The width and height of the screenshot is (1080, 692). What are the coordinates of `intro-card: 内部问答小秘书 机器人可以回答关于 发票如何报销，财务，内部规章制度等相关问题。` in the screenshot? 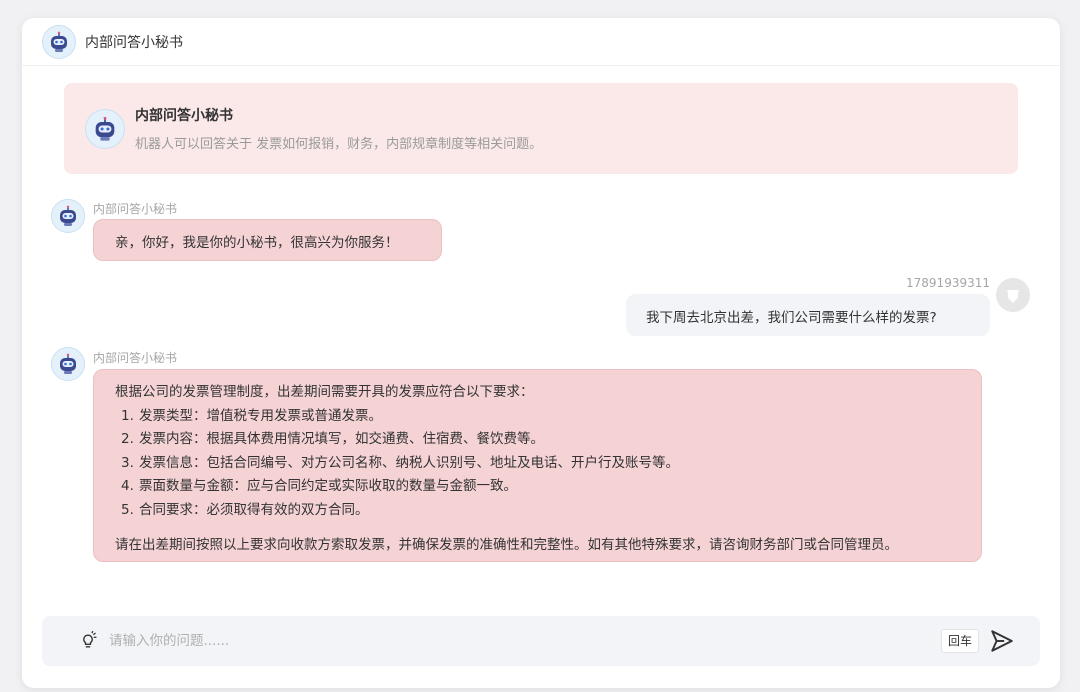 It's located at (541, 128).